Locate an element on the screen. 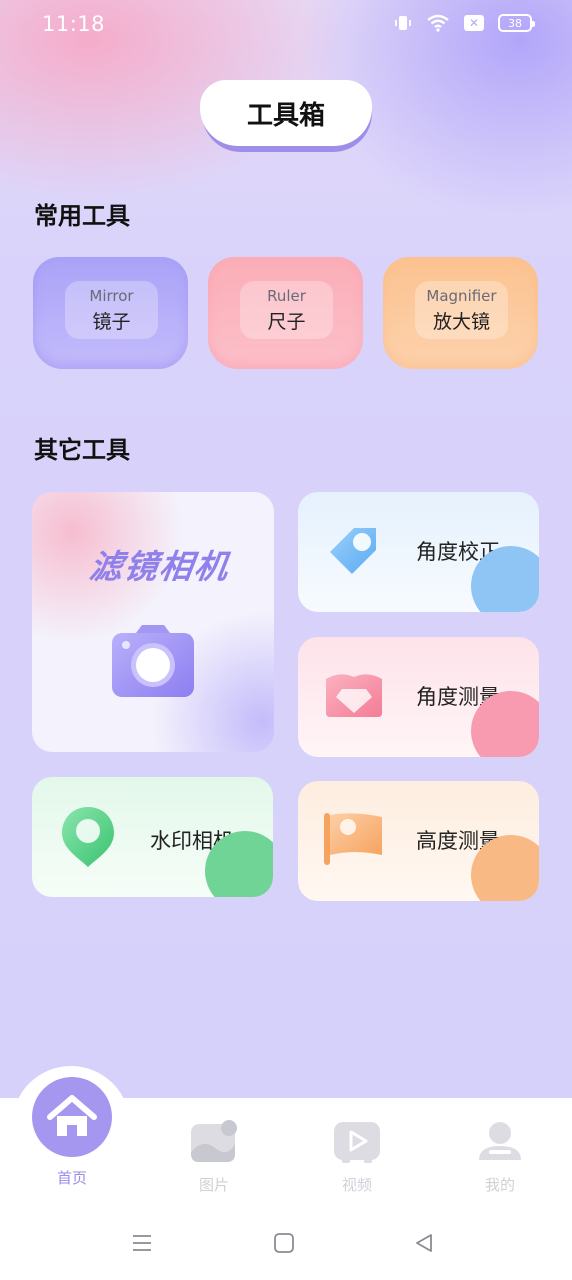  watermark-camera-card: 水印相机 is located at coordinates (152, 837).